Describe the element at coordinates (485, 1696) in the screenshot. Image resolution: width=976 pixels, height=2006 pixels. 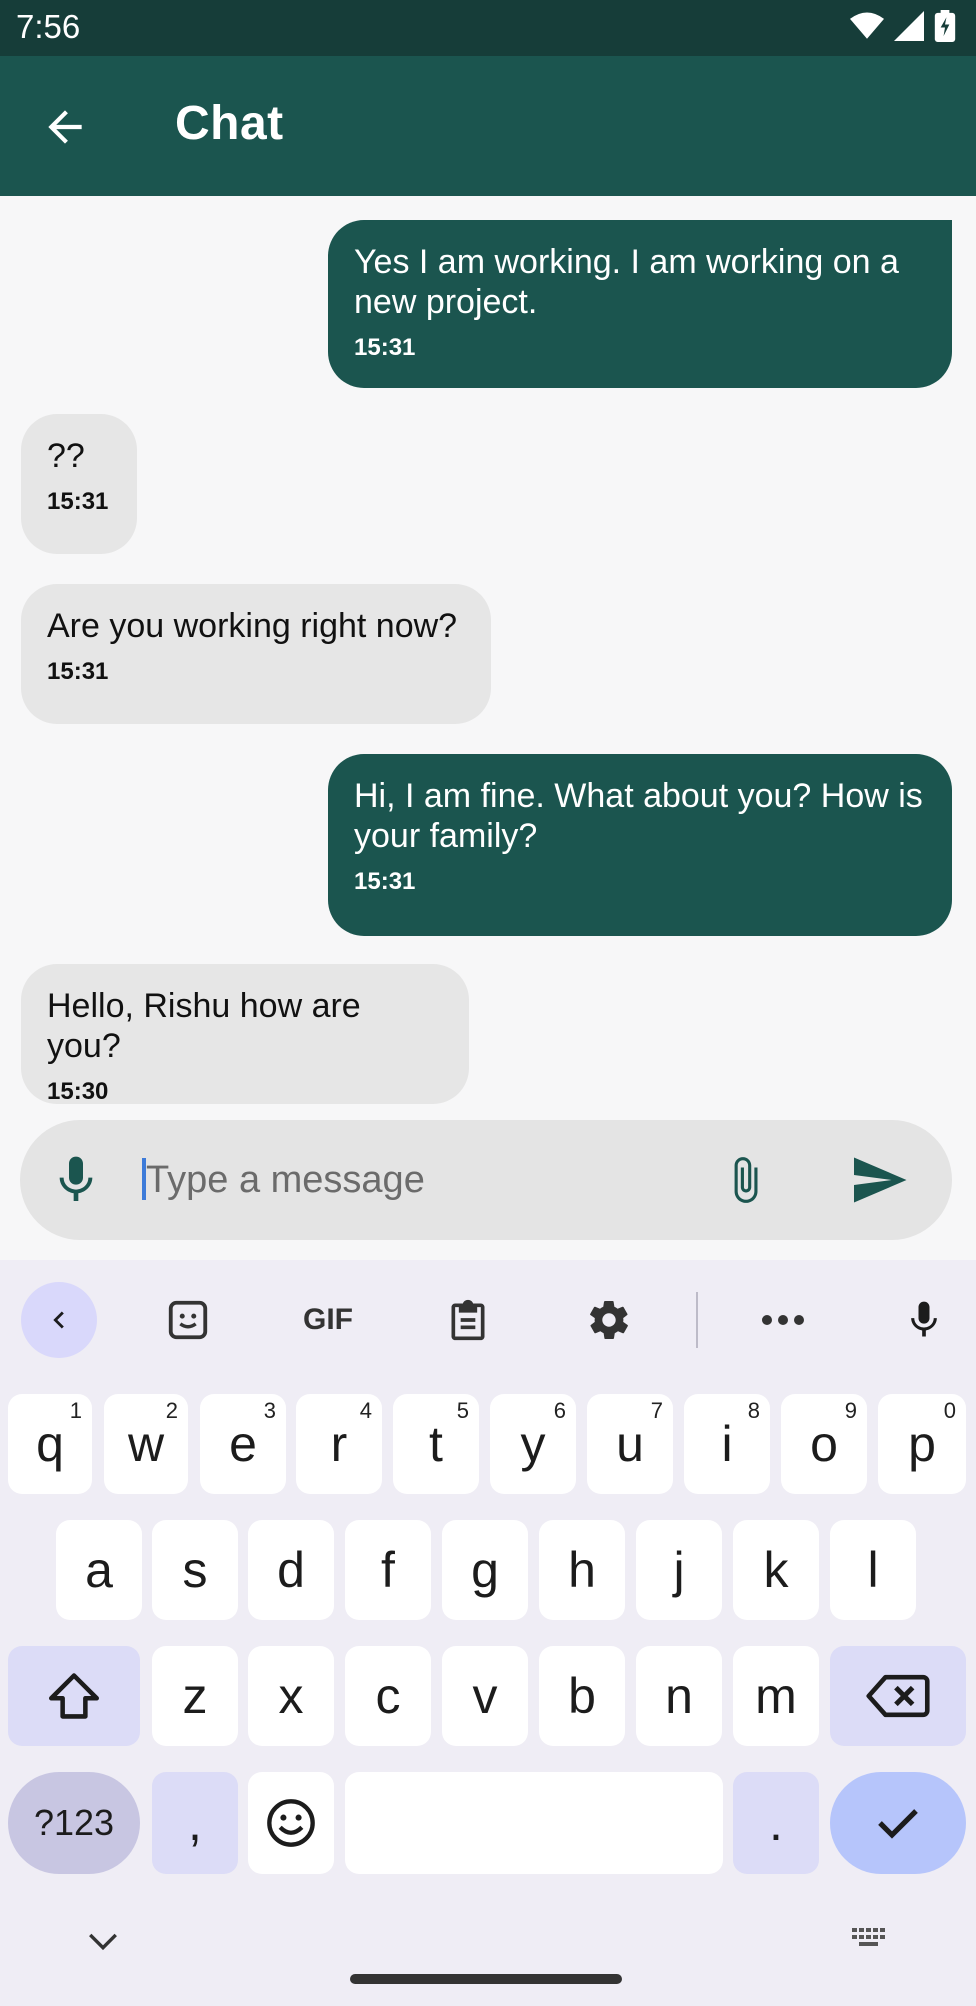
I see `key-v: v` at that location.